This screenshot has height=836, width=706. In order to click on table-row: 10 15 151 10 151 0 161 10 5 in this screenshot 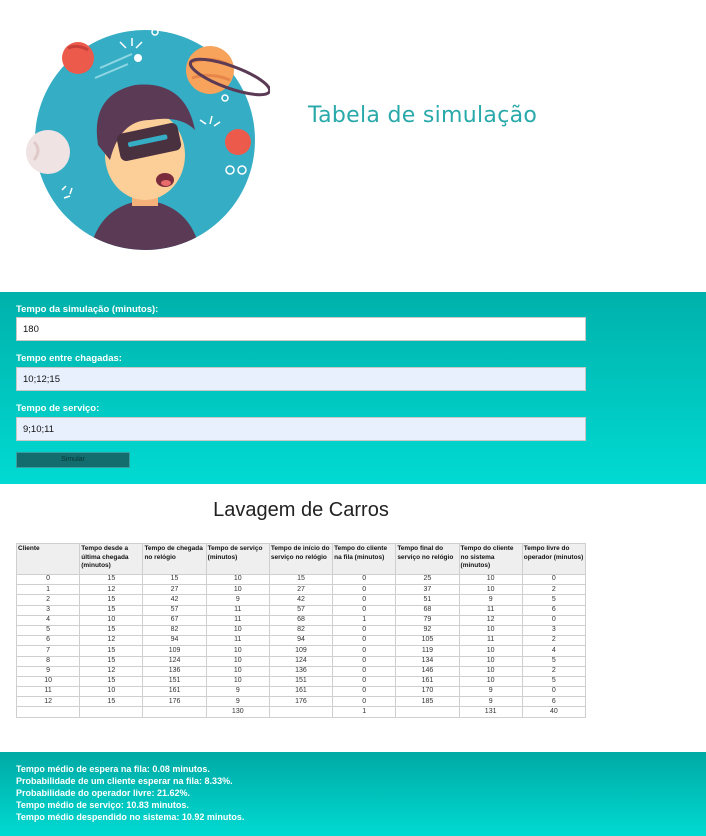, I will do `click(301, 681)`.